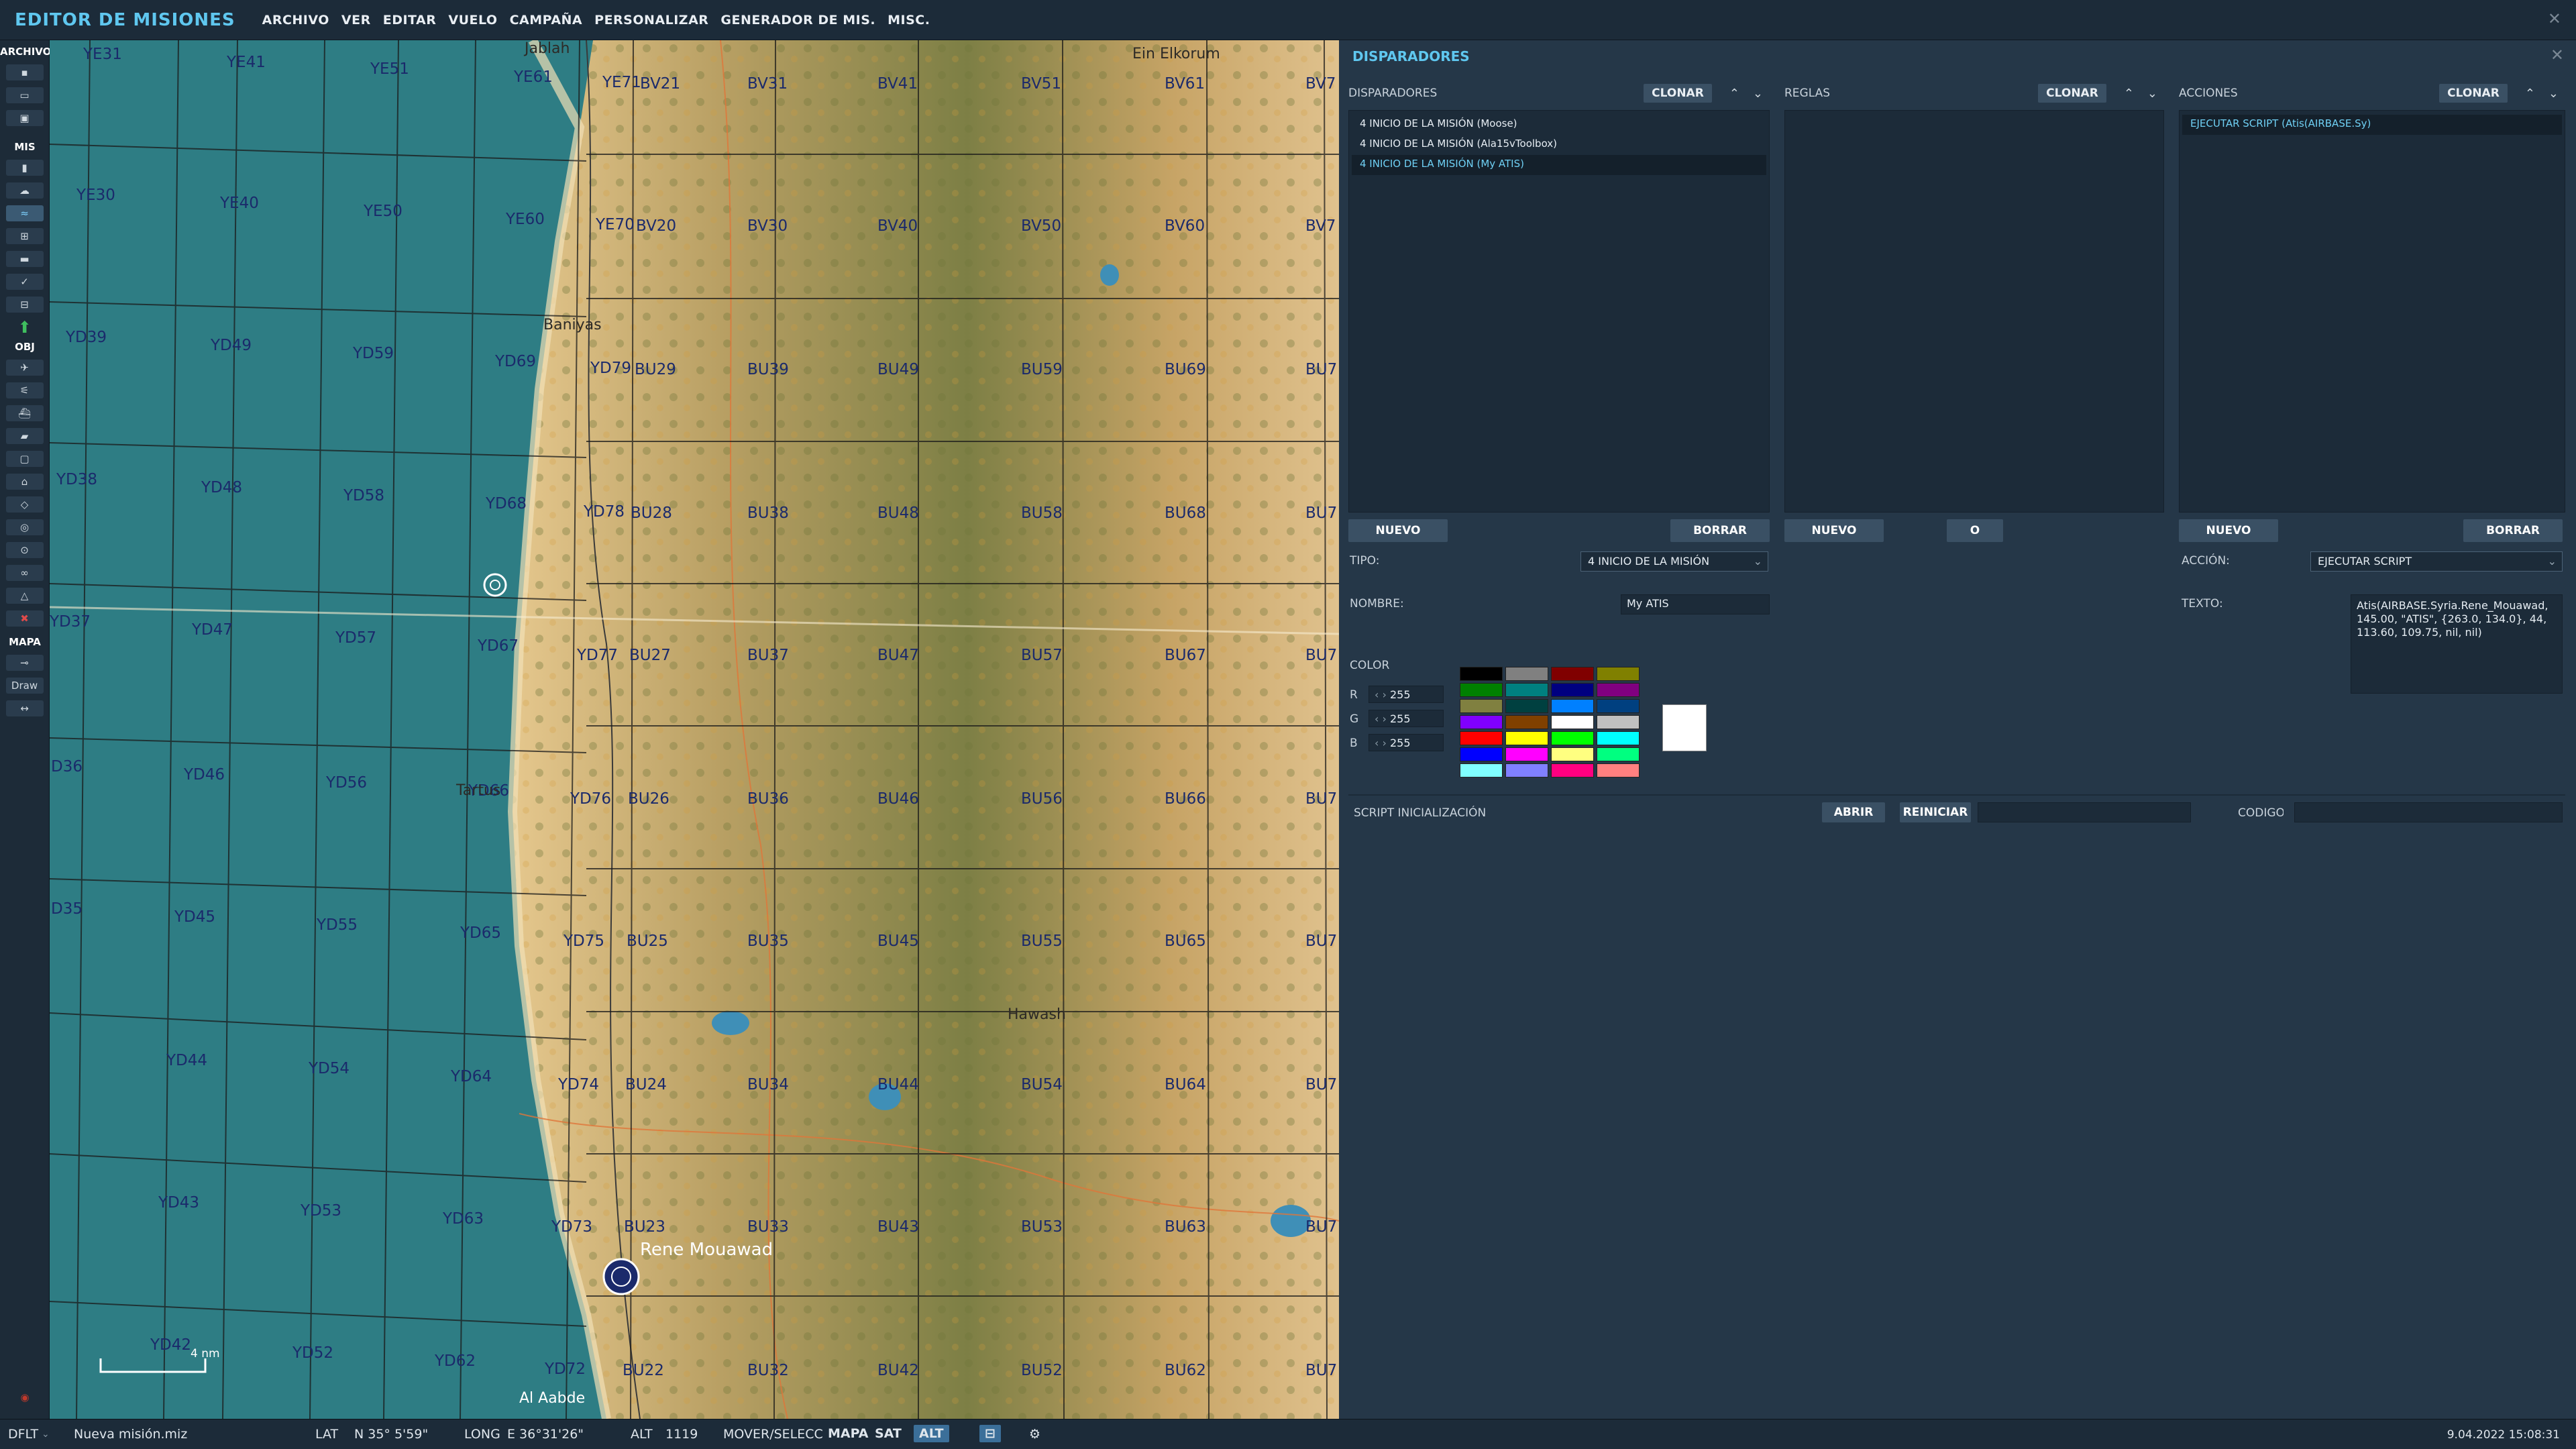  What do you see at coordinates (24, 436) in the screenshot?
I see `vehicle-icon: ▰` at bounding box center [24, 436].